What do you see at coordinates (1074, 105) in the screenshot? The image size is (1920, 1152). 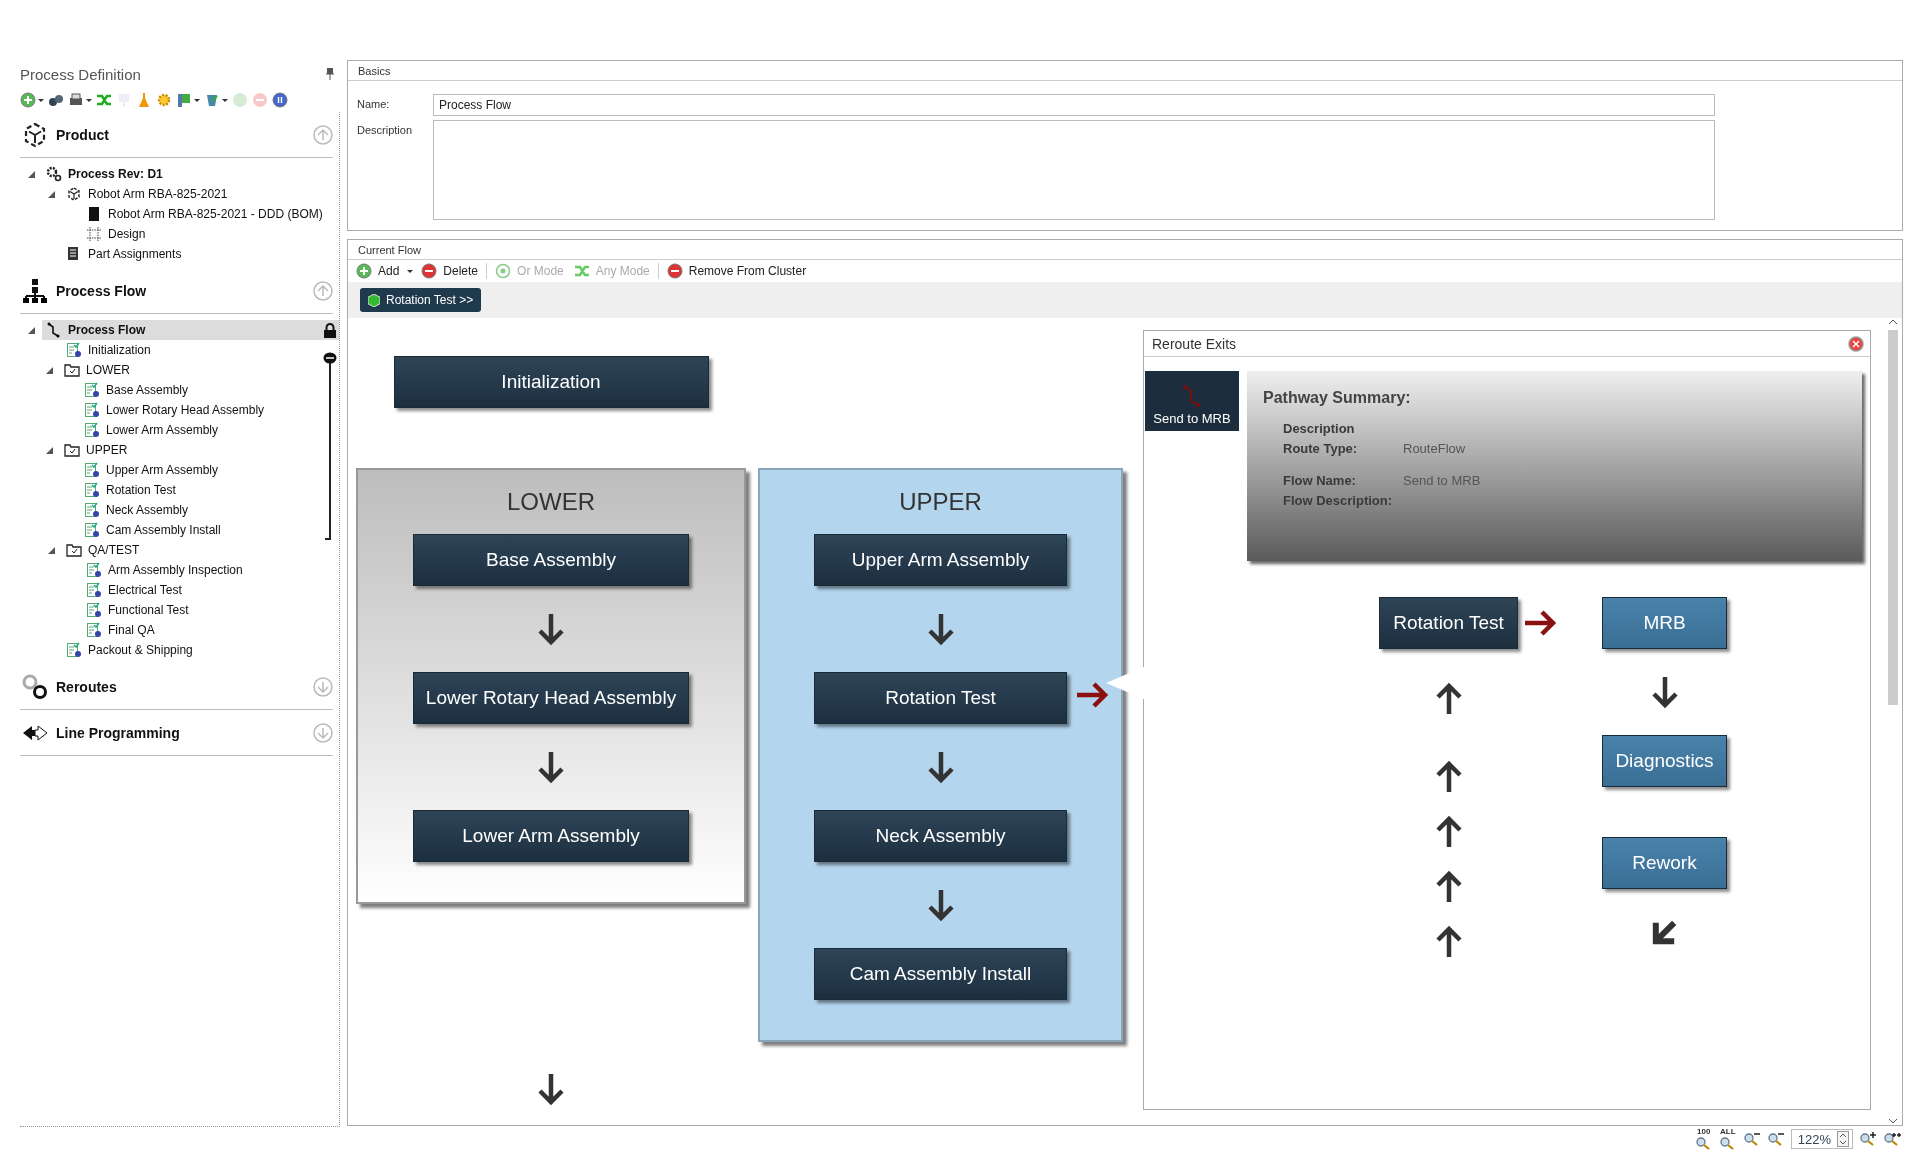 I see `name-field: Process Flow` at bounding box center [1074, 105].